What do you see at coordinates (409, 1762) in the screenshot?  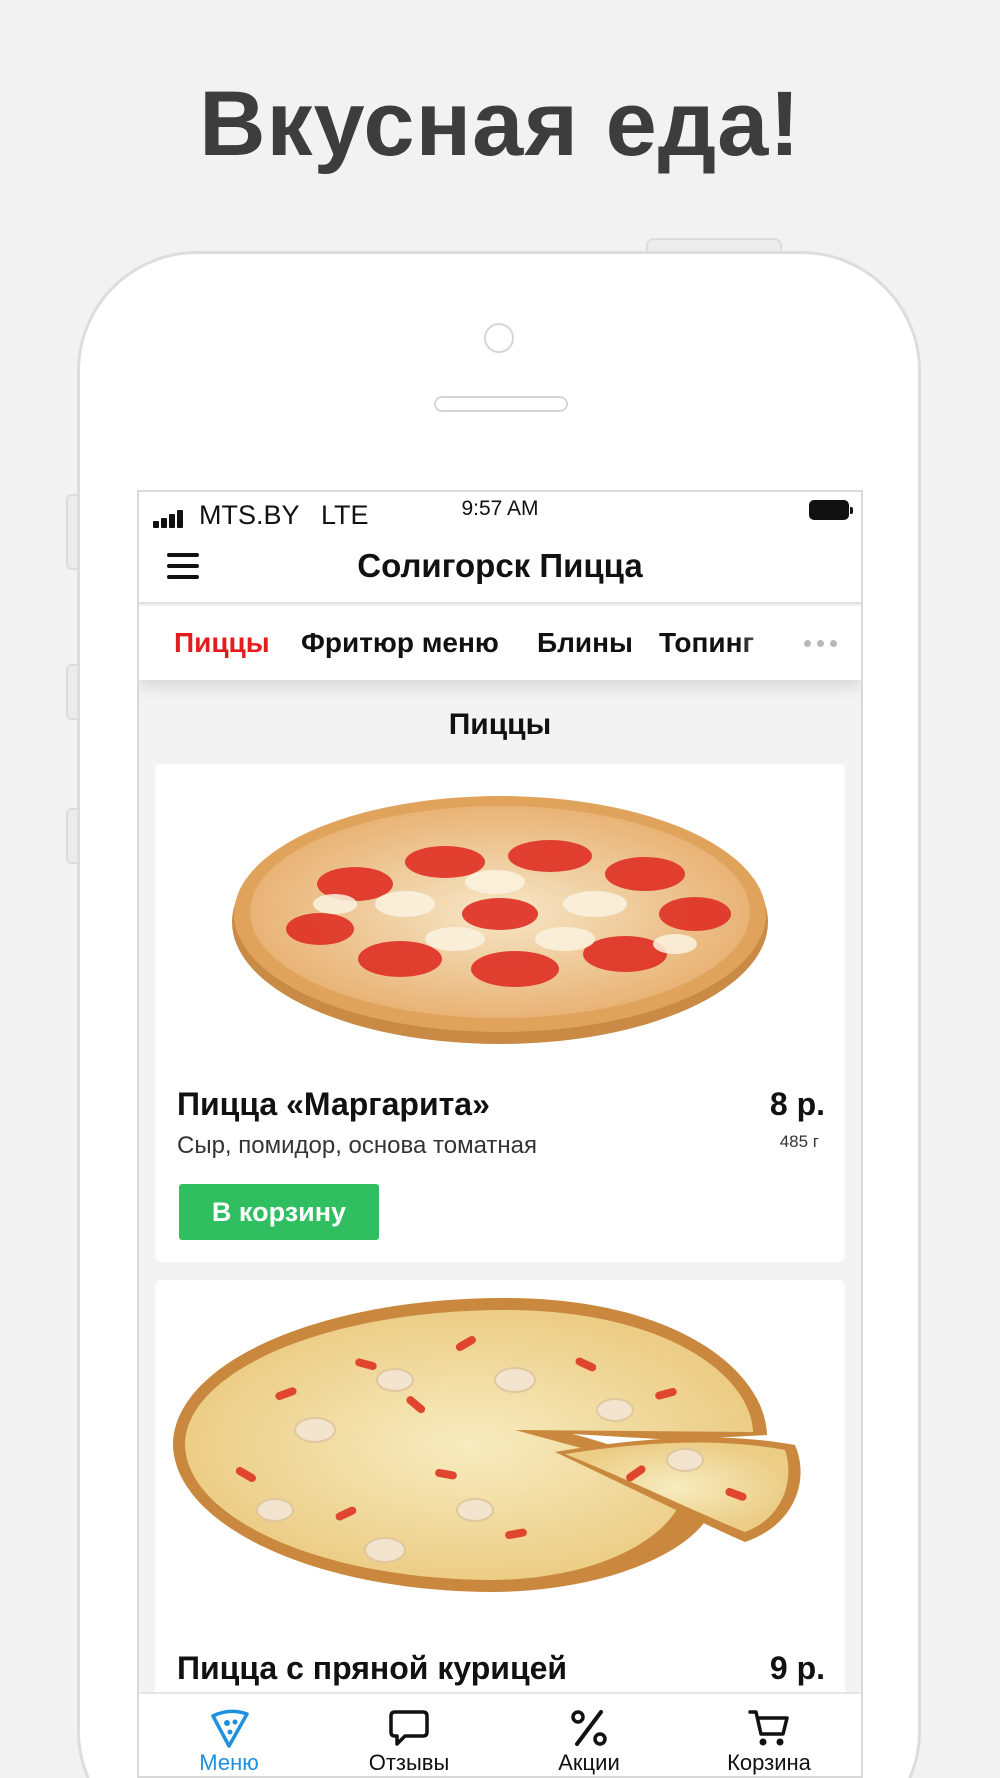 I see `tab-label: Отзывы` at bounding box center [409, 1762].